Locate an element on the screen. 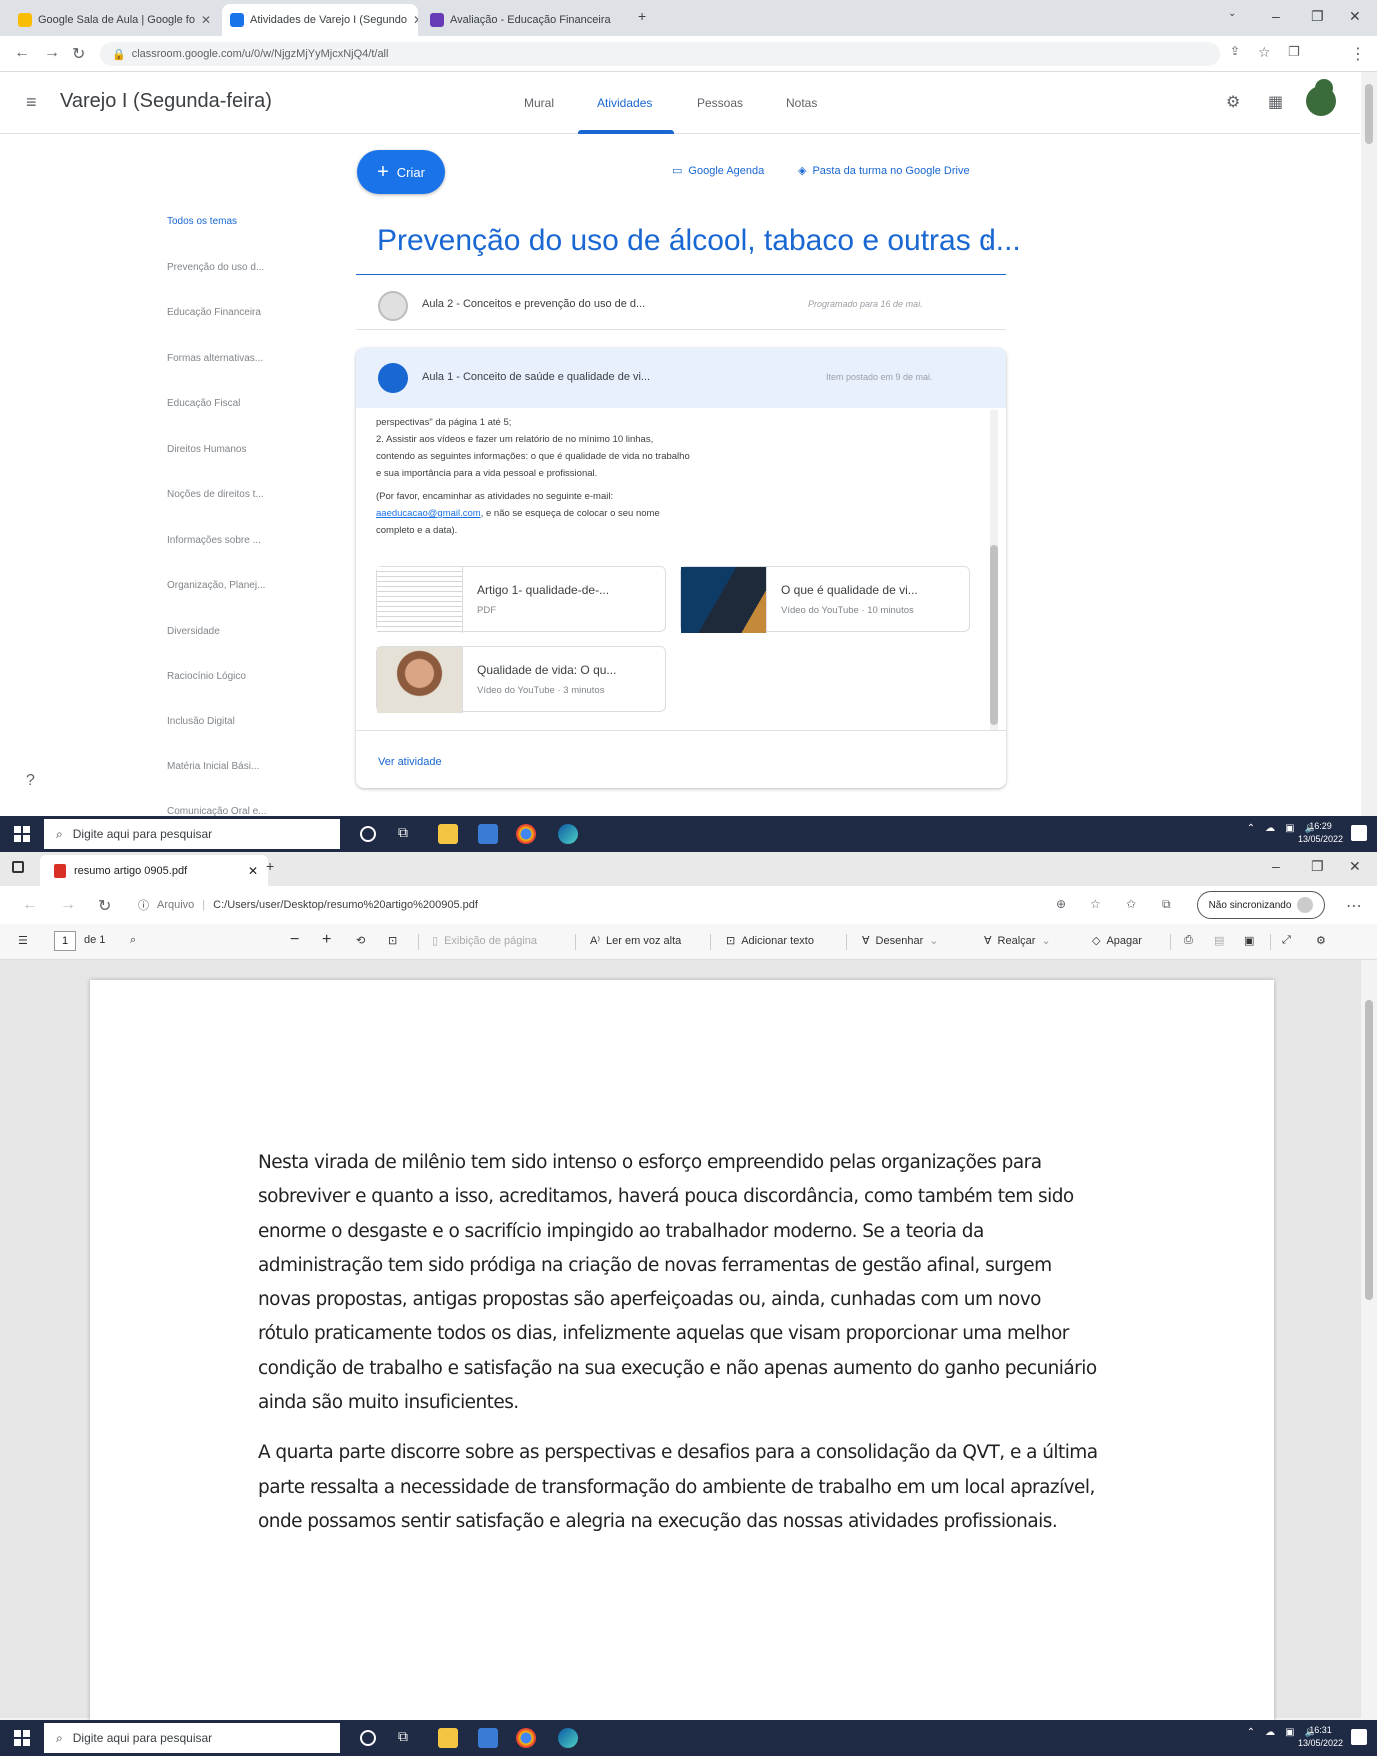  description-scrollbar is located at coordinates (994, 570).